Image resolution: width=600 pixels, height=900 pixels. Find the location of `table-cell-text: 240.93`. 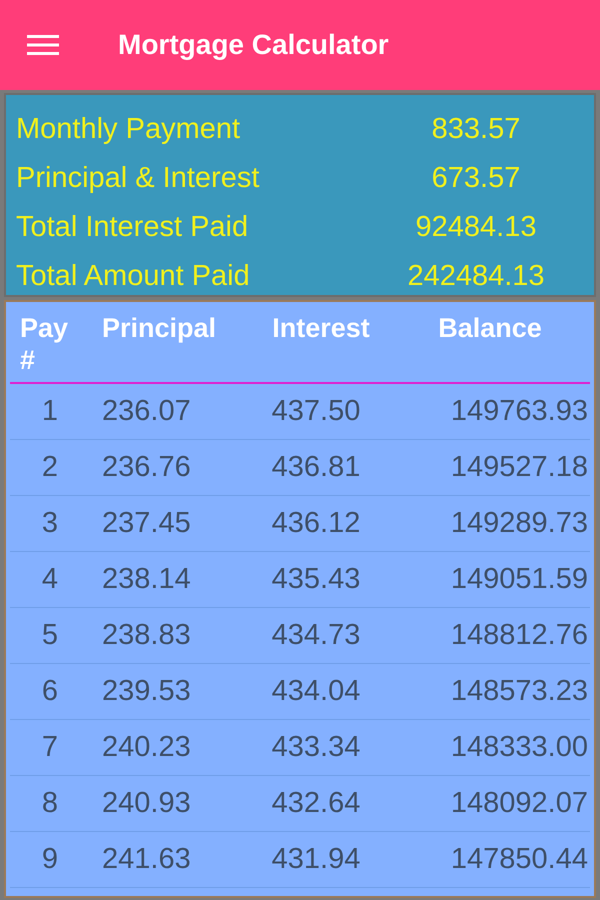

table-cell-text: 240.93 is located at coordinates (146, 803).